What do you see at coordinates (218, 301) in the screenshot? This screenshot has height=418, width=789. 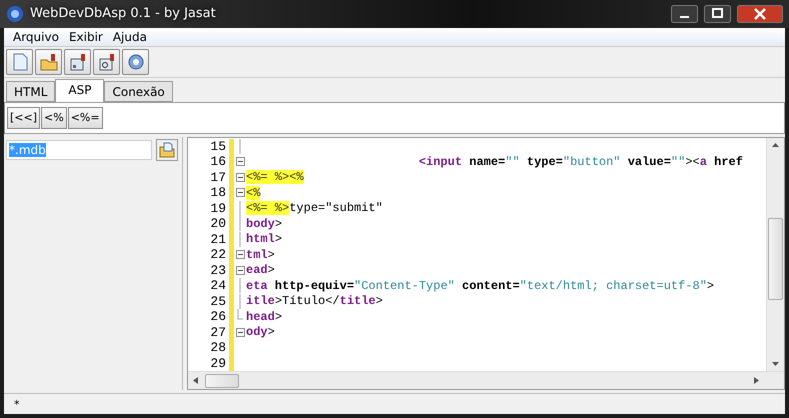 I see `line-number: 25` at bounding box center [218, 301].